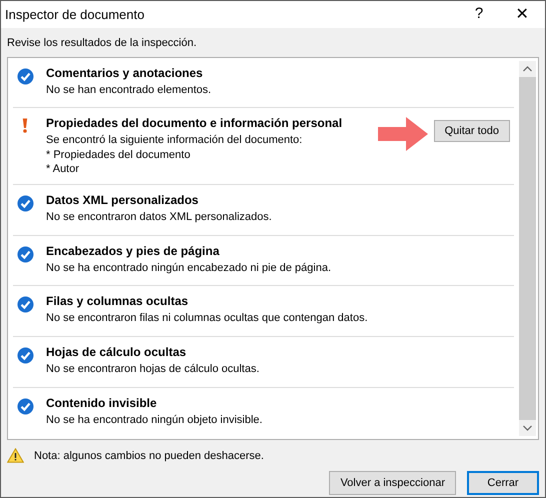  What do you see at coordinates (149, 456) in the screenshot?
I see `note-text: Nota: algunos cambios no pueden deshacerse.` at bounding box center [149, 456].